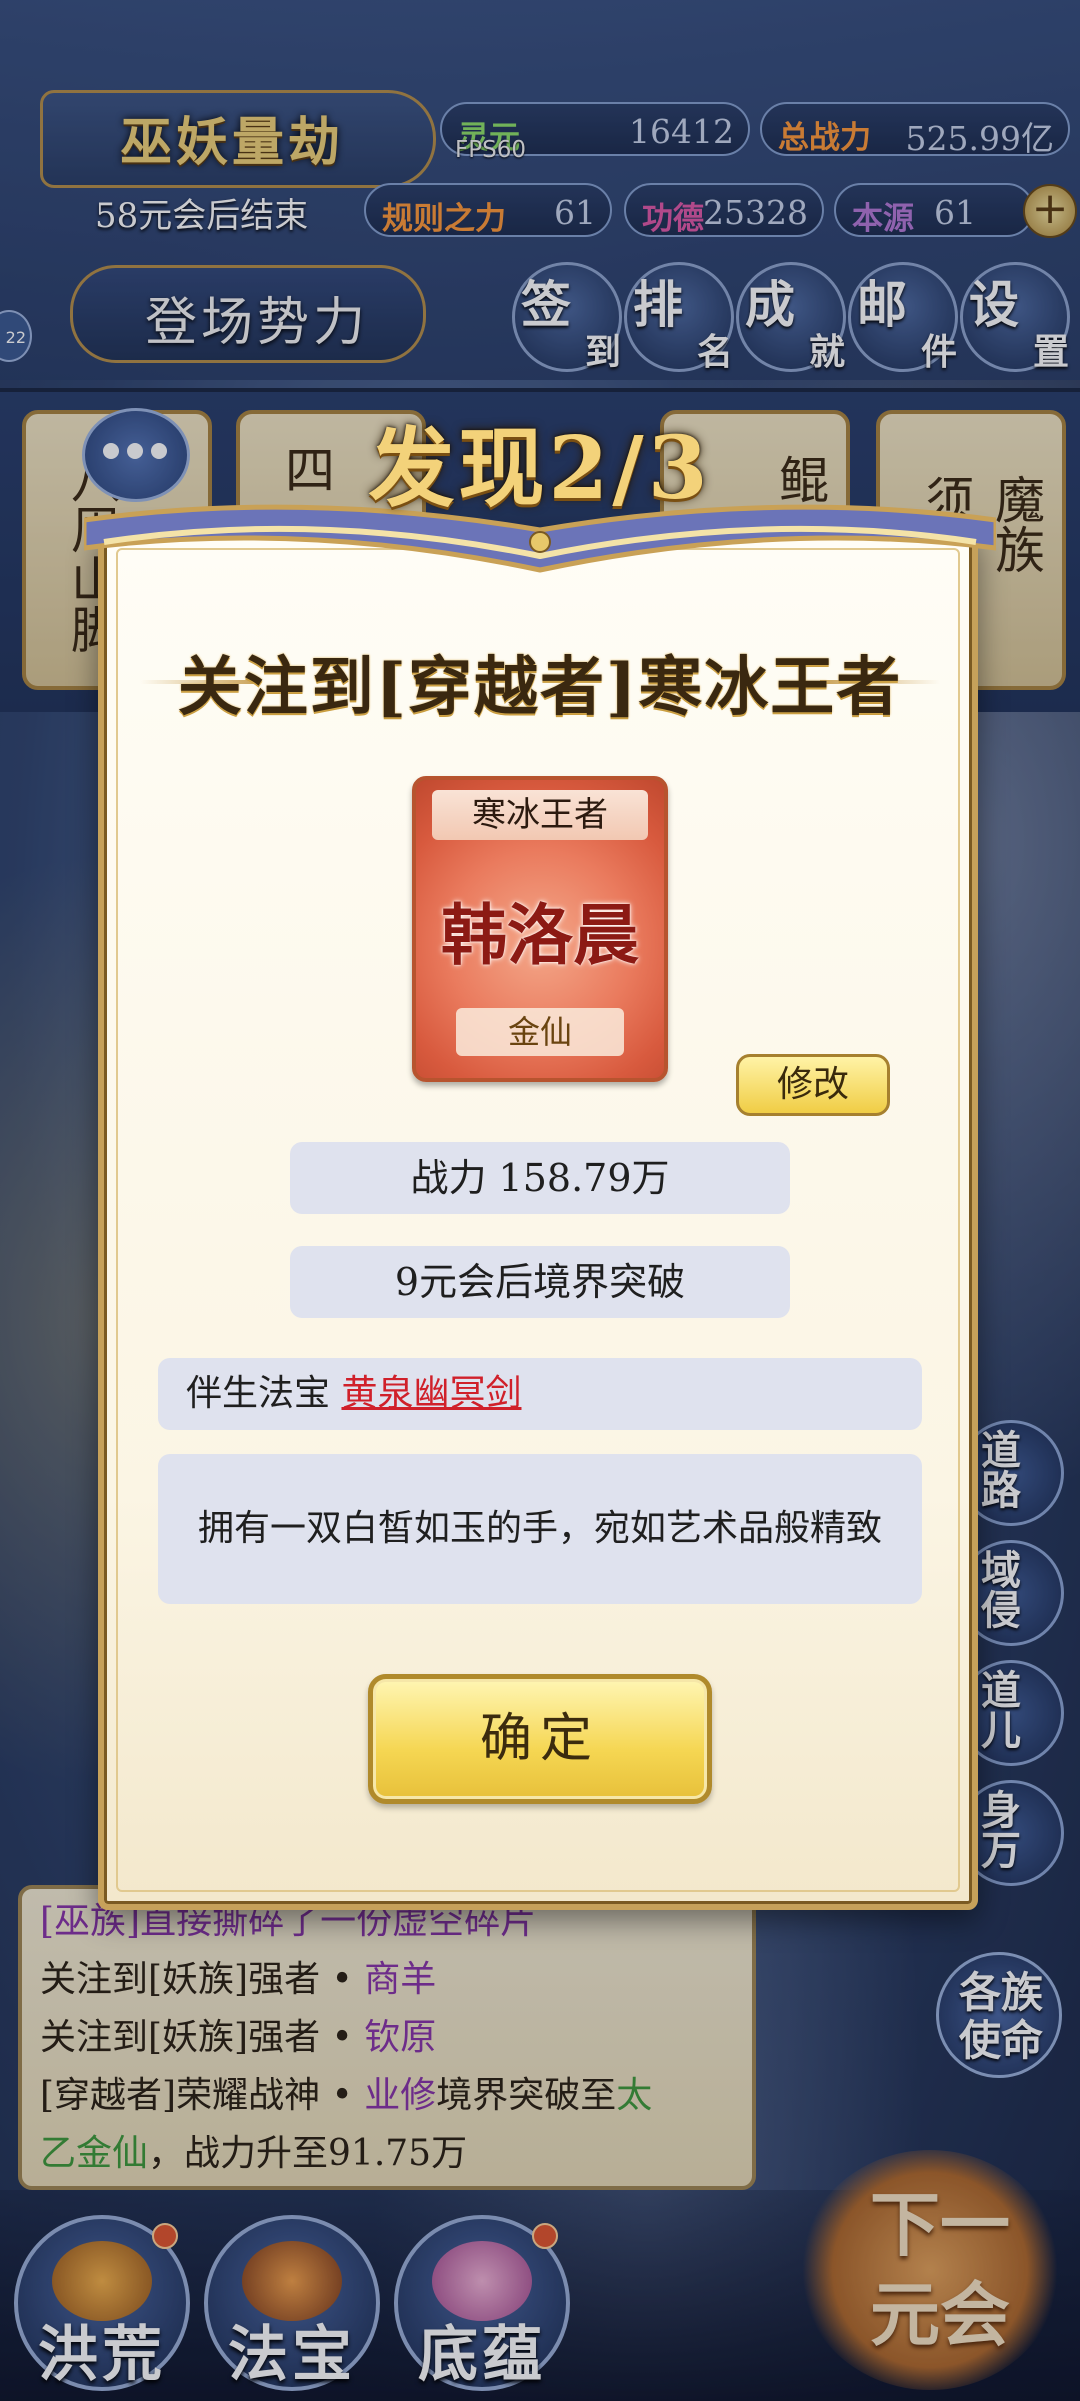 The image size is (1080, 2401). What do you see at coordinates (540, 468) in the screenshot?
I see `discovery-counter: 发现2/3` at bounding box center [540, 468].